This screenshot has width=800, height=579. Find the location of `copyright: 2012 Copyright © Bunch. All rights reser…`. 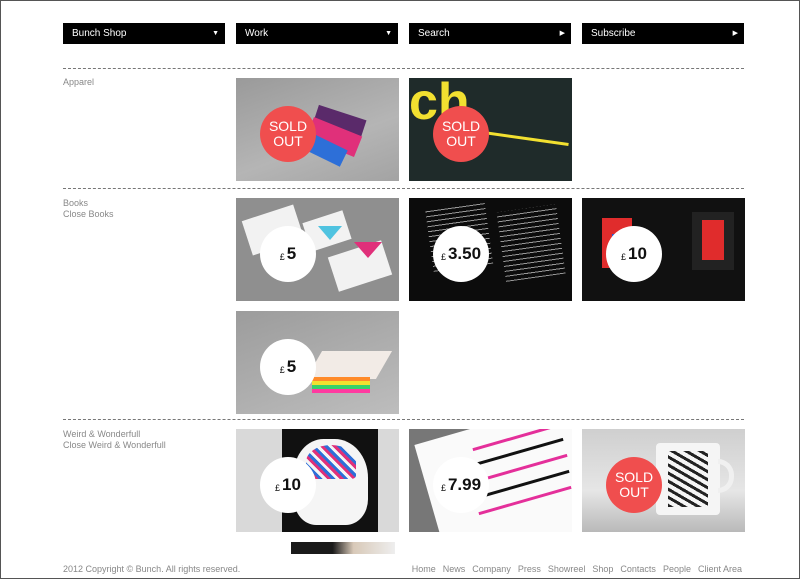

copyright: 2012 Copyright © Bunch. All rights reser… is located at coordinates (152, 569).